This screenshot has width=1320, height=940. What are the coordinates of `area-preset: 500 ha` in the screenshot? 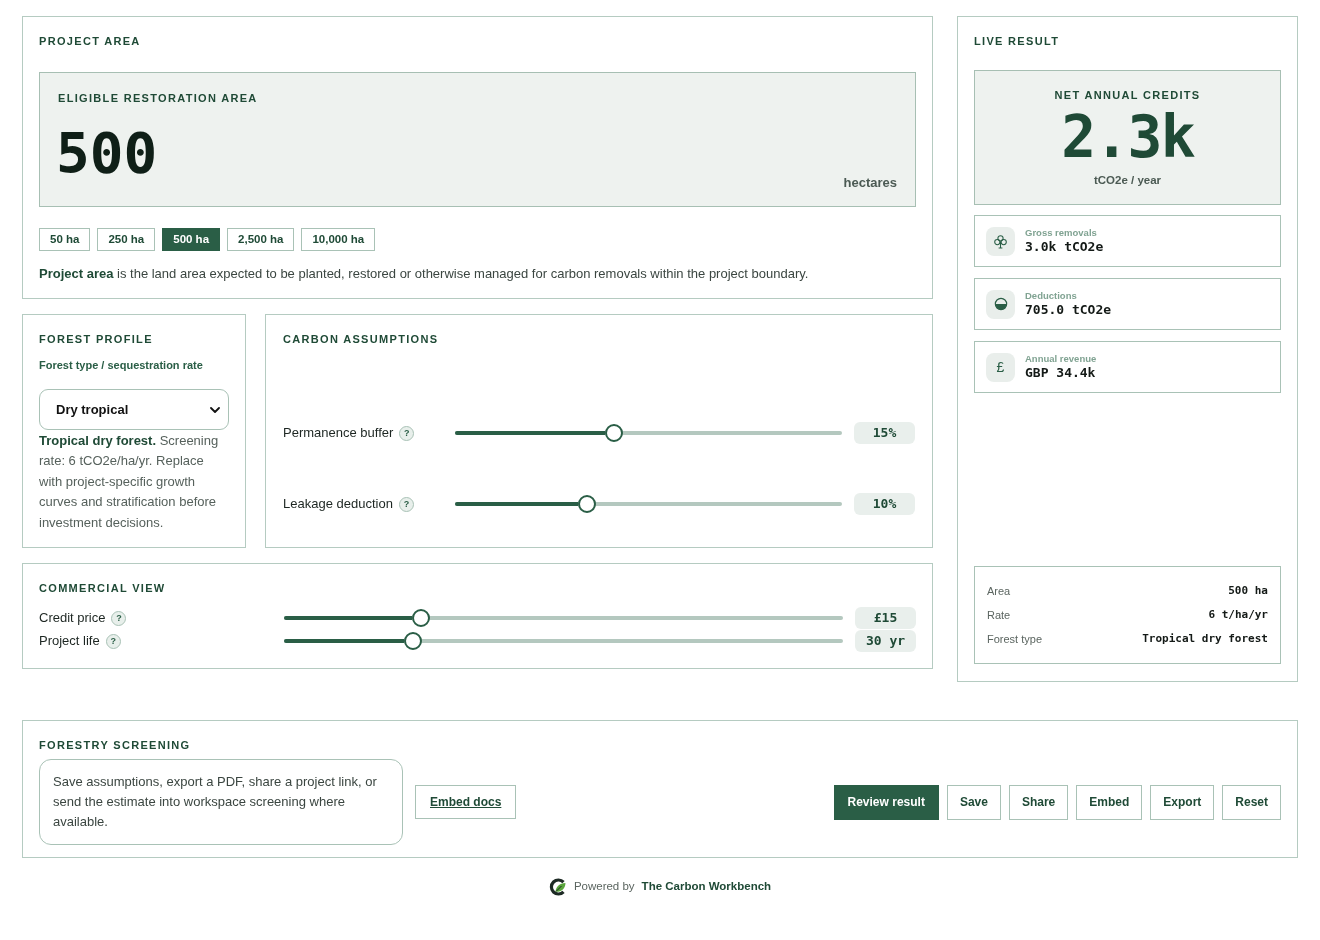 It's located at (191, 239).